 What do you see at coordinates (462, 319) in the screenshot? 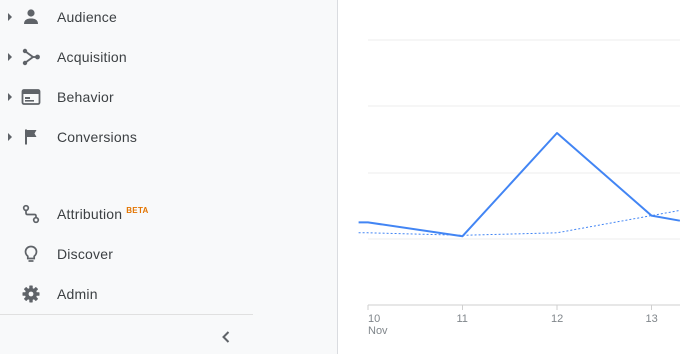
I see `x-tick-label: 11` at bounding box center [462, 319].